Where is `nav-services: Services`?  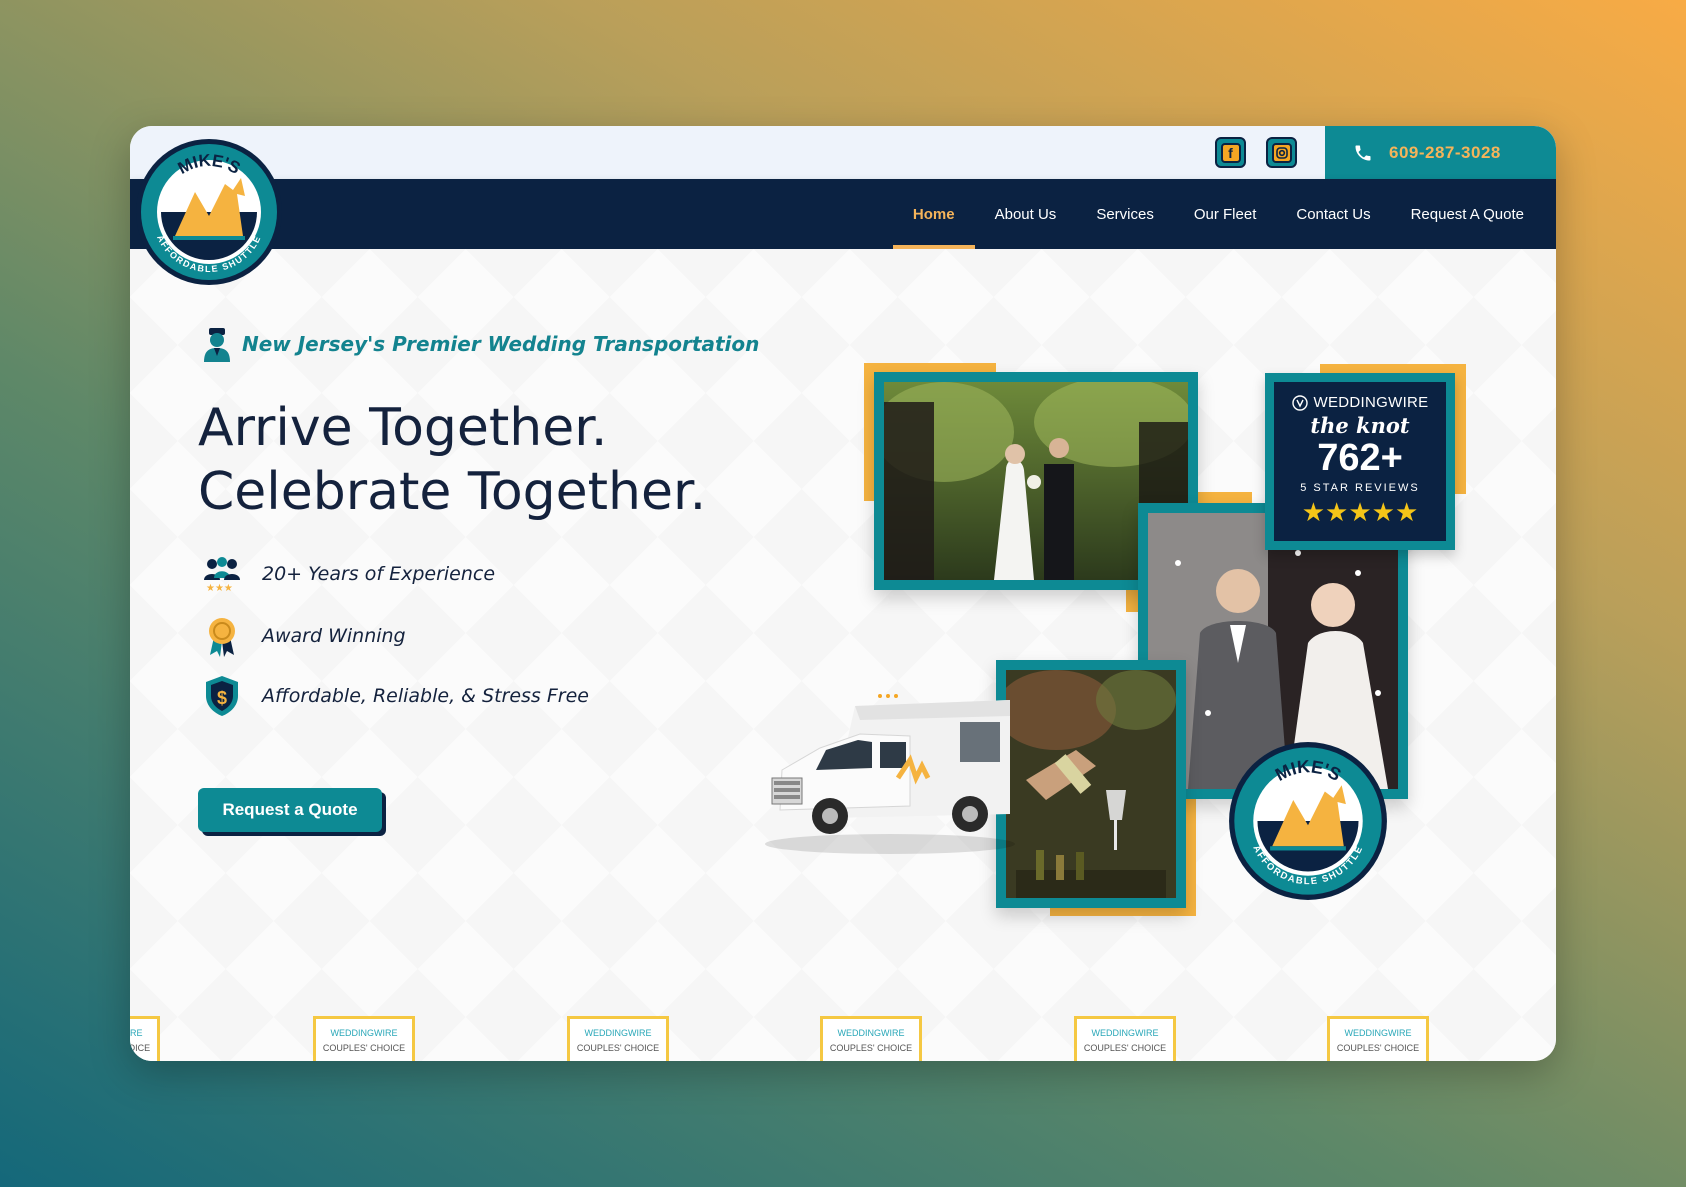
nav-services: Services is located at coordinates (1125, 214).